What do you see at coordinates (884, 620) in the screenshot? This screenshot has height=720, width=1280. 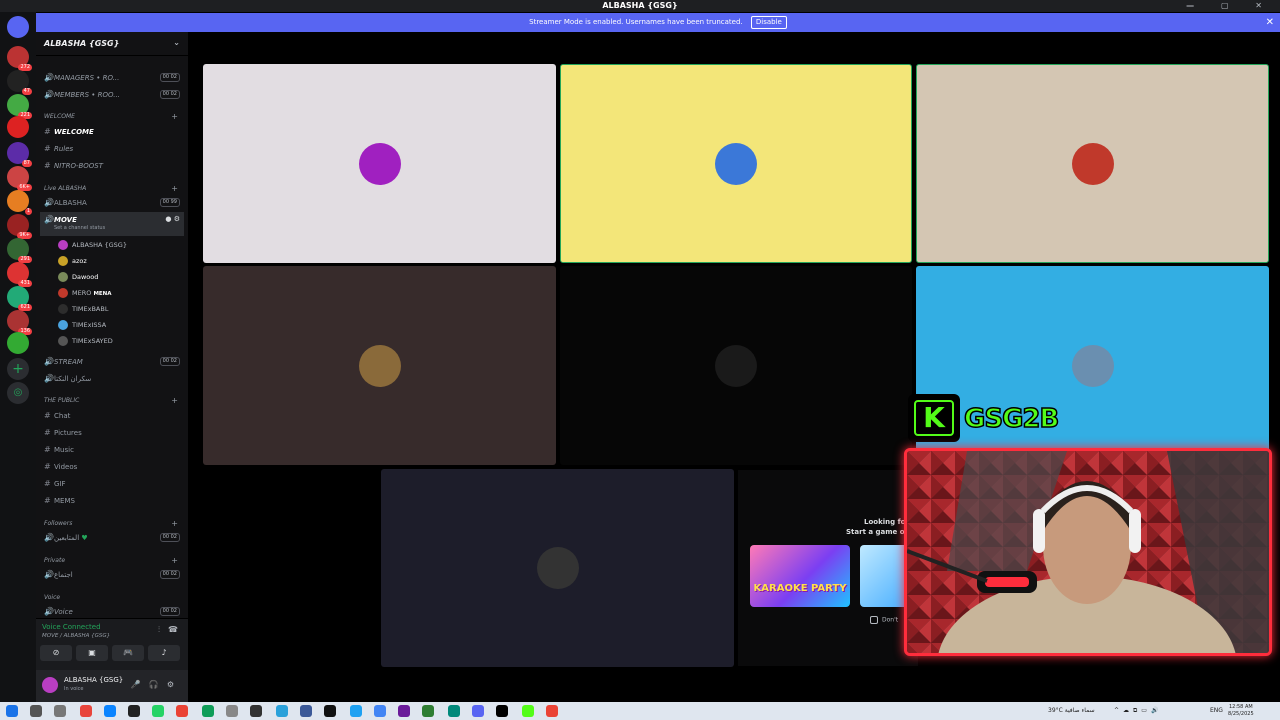 I see `dont-show-checkbox: Don't` at bounding box center [884, 620].